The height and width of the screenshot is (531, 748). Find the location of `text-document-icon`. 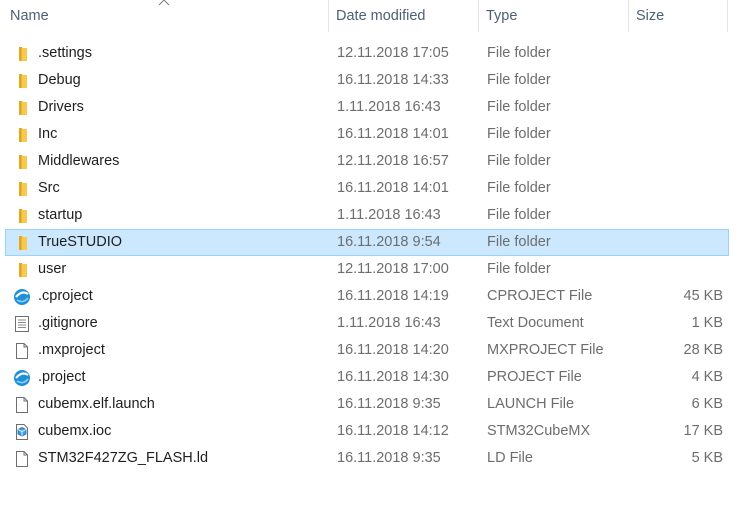

text-document-icon is located at coordinates (22, 324).